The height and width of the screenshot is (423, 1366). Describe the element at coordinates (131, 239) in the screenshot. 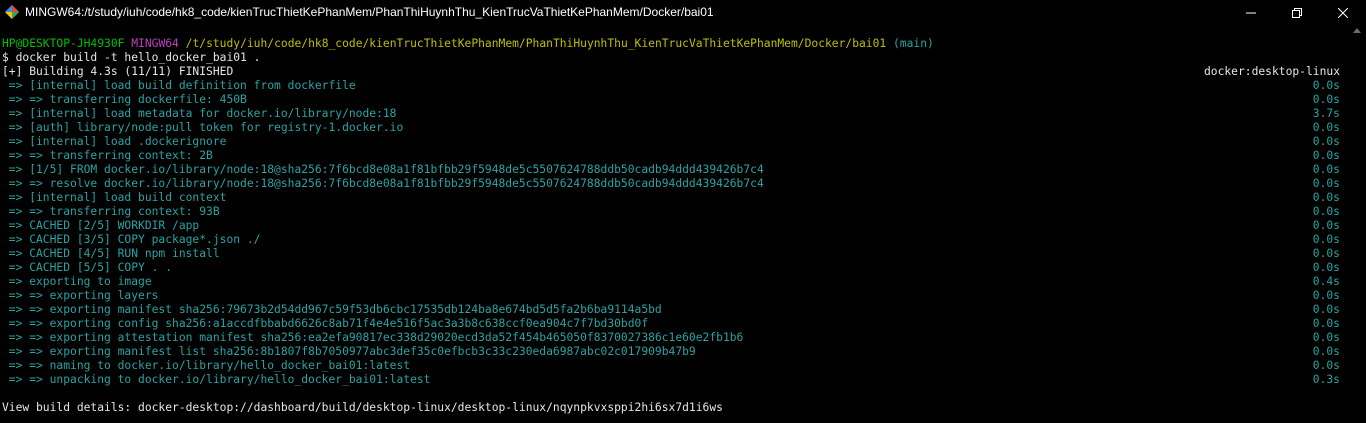

I see `build-step-text: => CACHED [3/5] COPY package*.json ./` at that location.